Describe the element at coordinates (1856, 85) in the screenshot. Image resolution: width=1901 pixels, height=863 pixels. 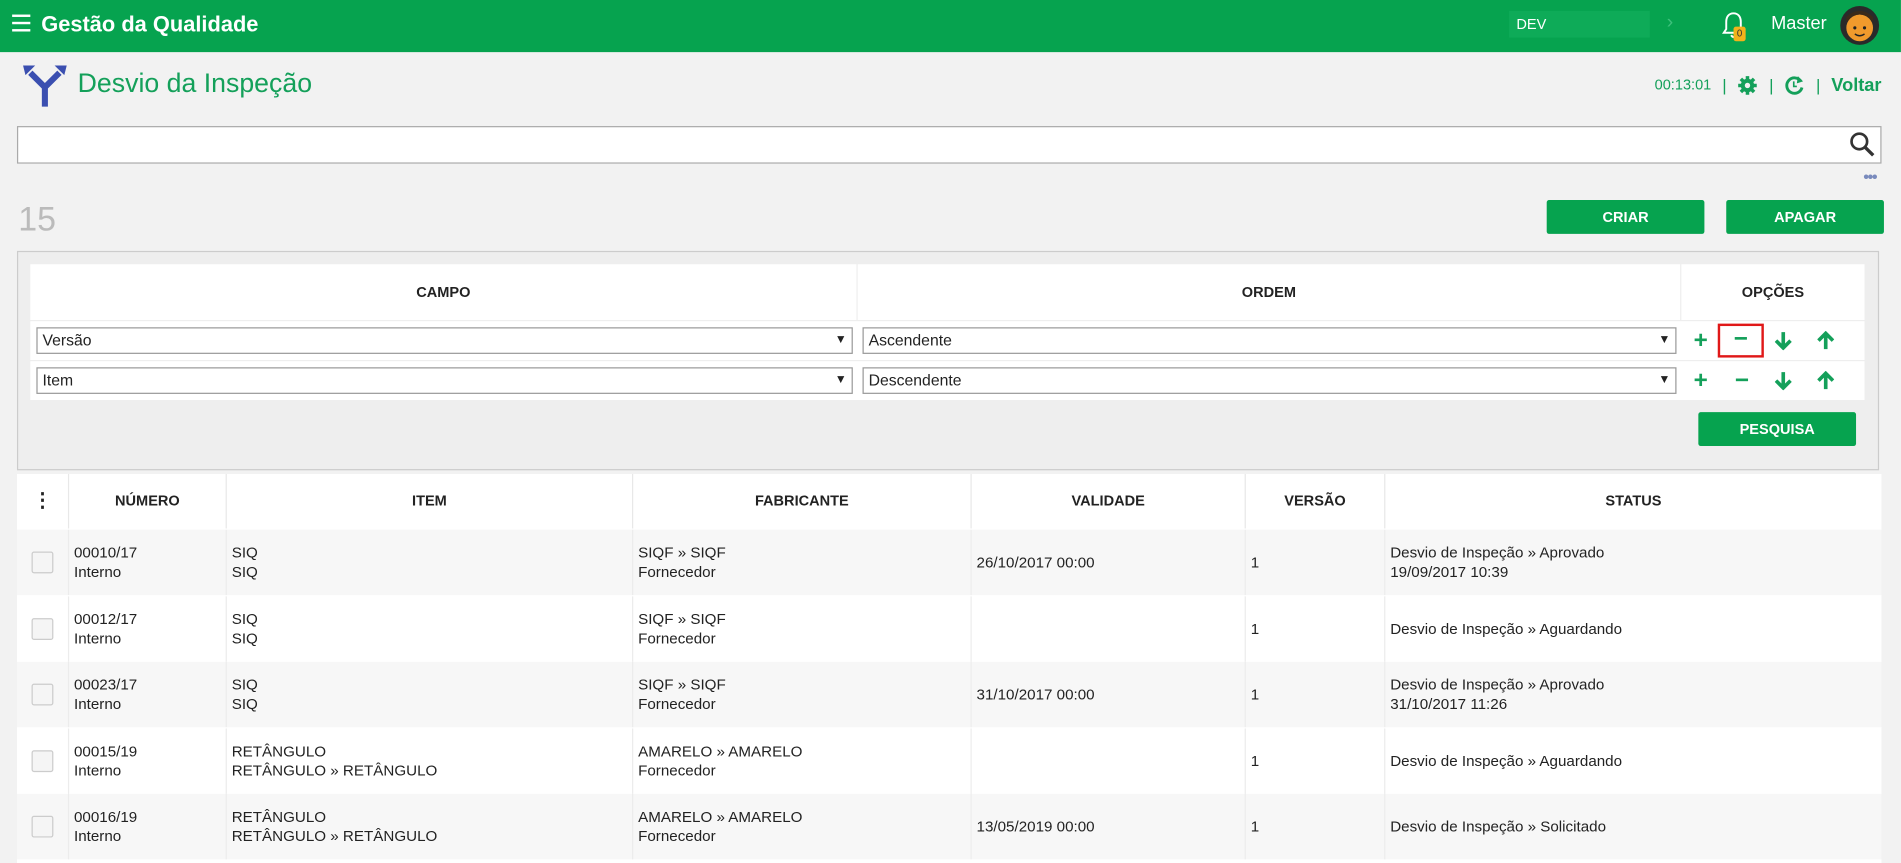
I see `back-link: Voltar` at that location.